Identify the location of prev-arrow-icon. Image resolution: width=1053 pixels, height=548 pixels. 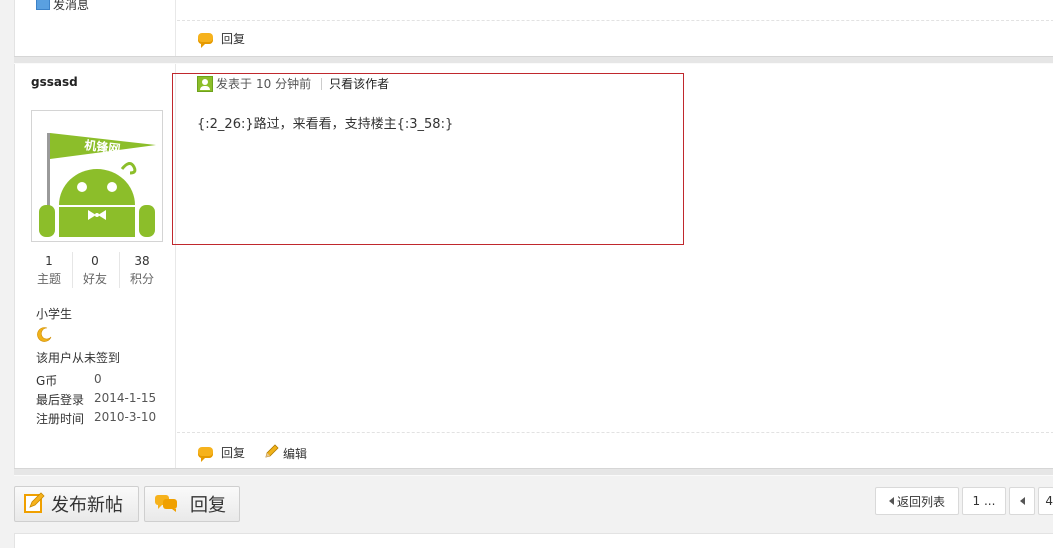
(1022, 501).